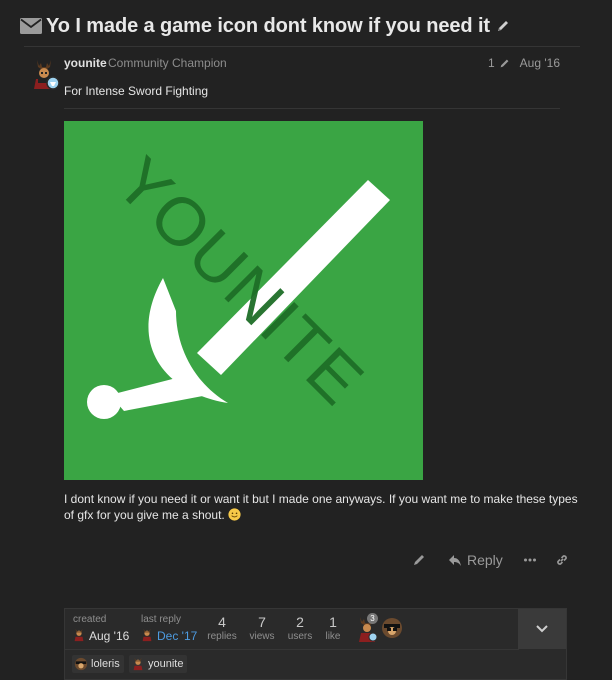  Describe the element at coordinates (540, 63) in the screenshot. I see `post-date: Aug '16` at that location.